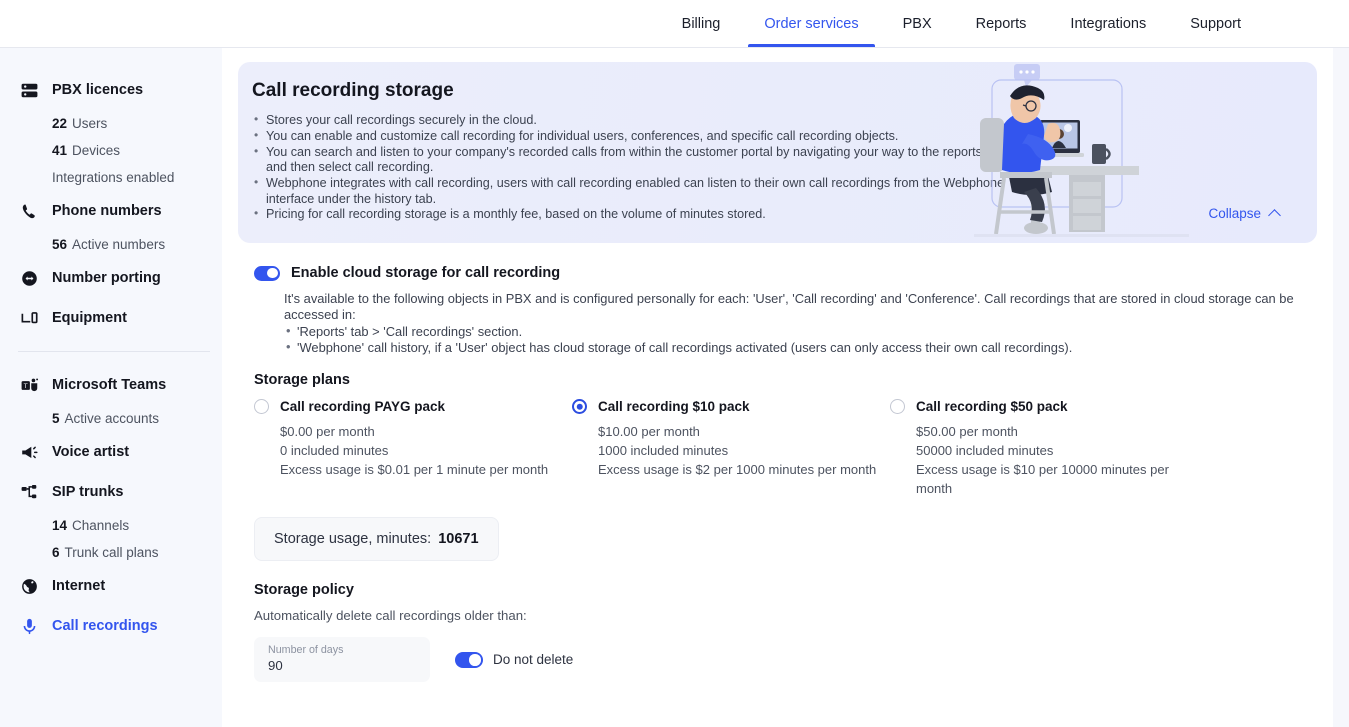  I want to click on collapse-banner-button: Collapse, so click(1244, 213).